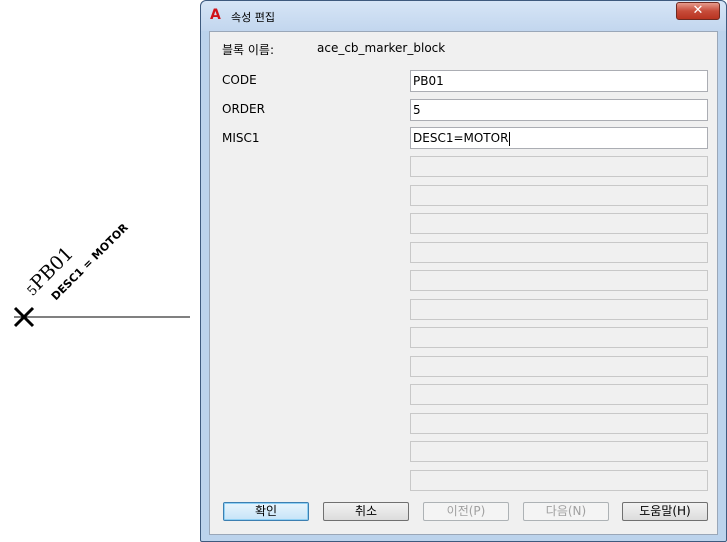 The image size is (727, 542). What do you see at coordinates (559, 110) in the screenshot?
I see `attribute-value-order: 5` at bounding box center [559, 110].